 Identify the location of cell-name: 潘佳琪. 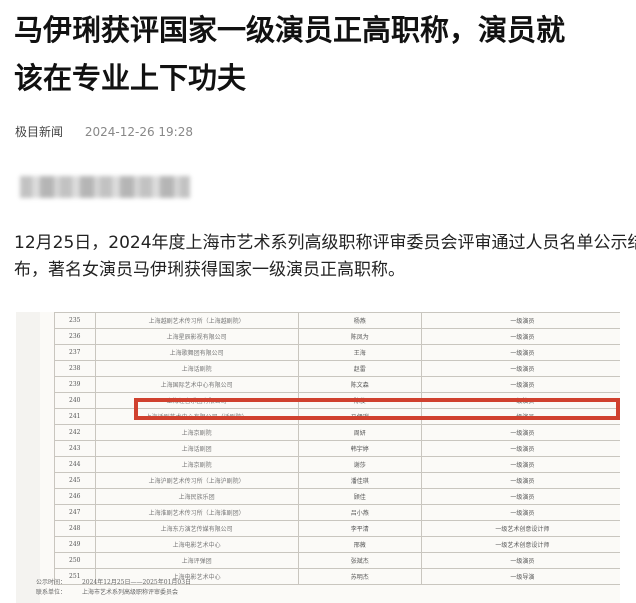
(359, 480).